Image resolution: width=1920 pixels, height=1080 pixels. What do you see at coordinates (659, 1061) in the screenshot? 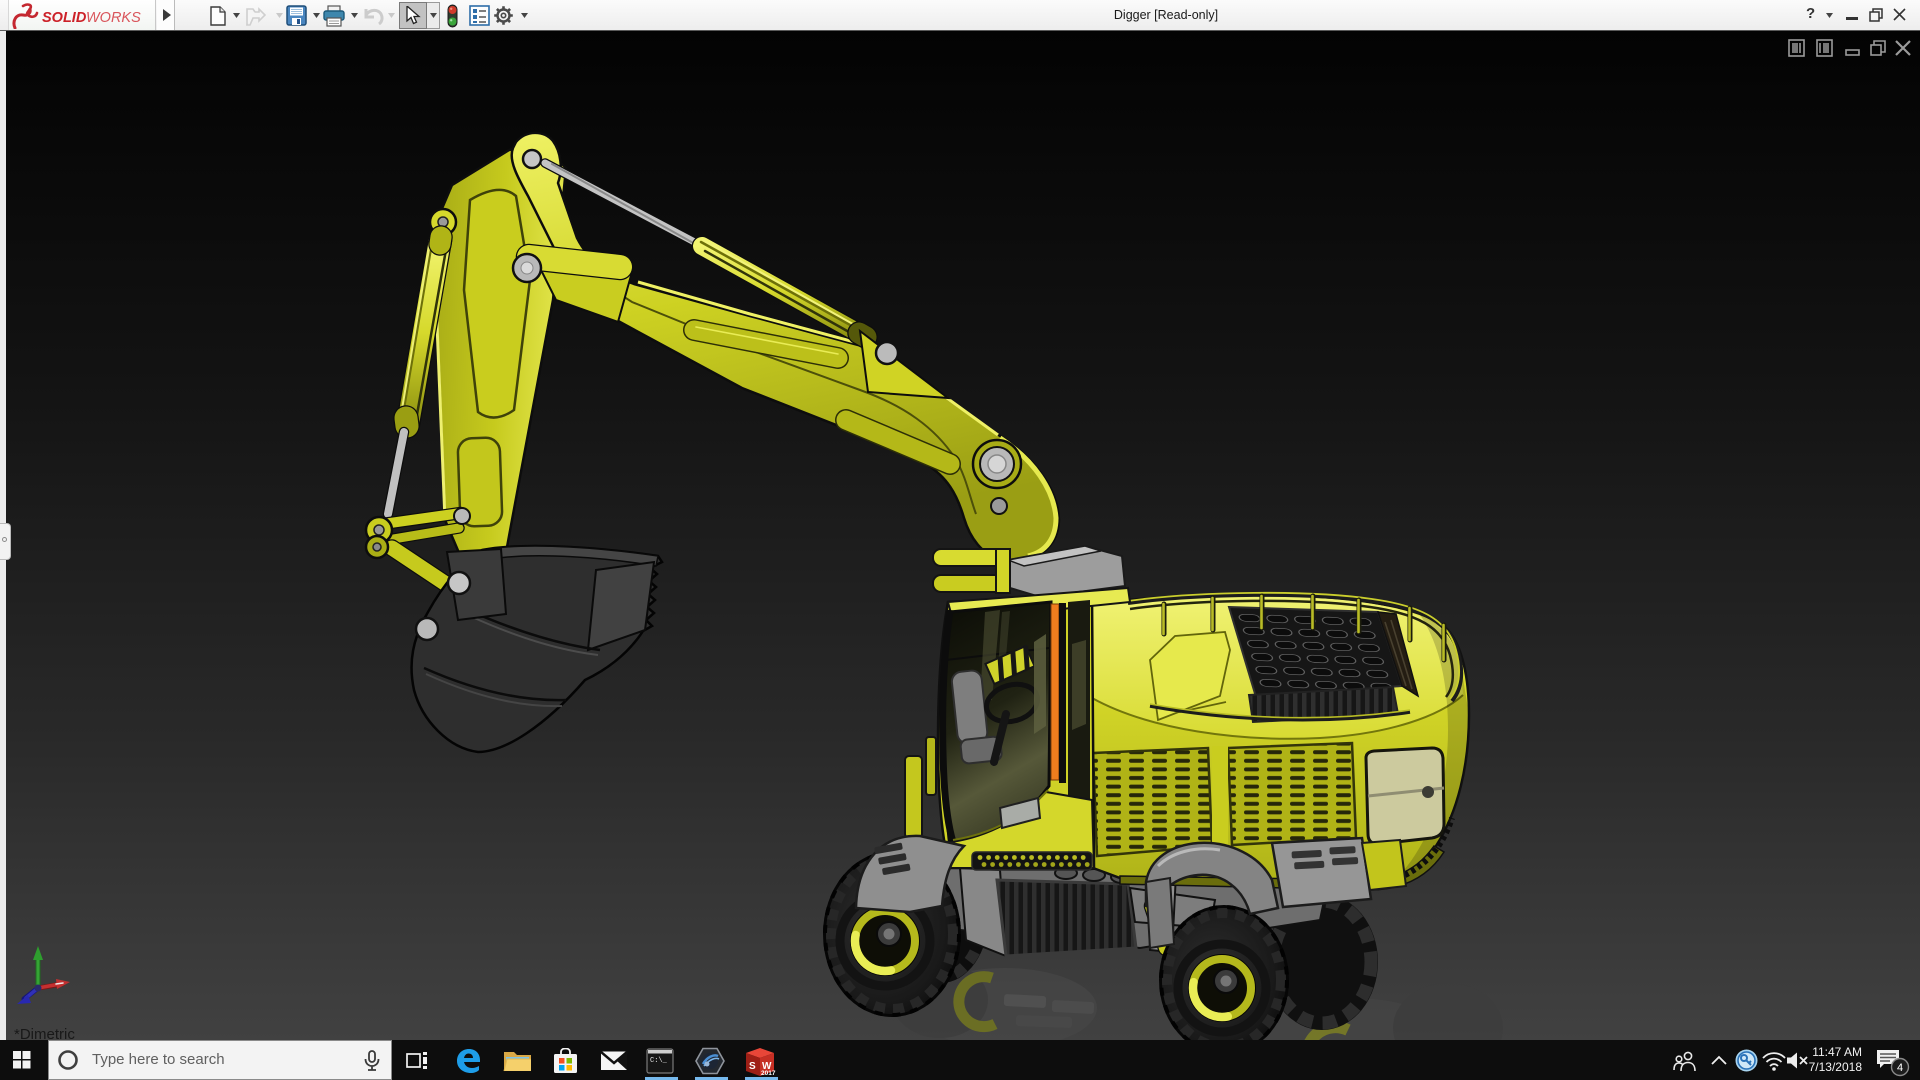
I see `svg-text: C:\_` at bounding box center [659, 1061].